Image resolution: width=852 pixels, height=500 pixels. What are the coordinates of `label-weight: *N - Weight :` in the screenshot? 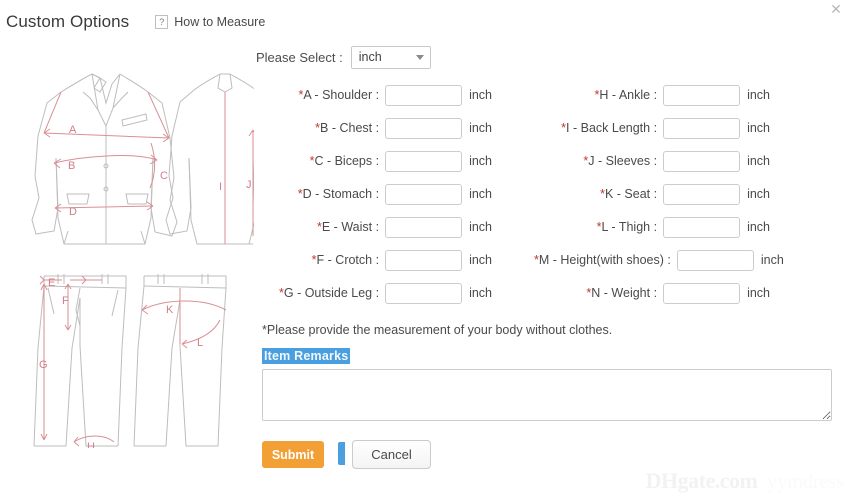 It's located at (622, 293).